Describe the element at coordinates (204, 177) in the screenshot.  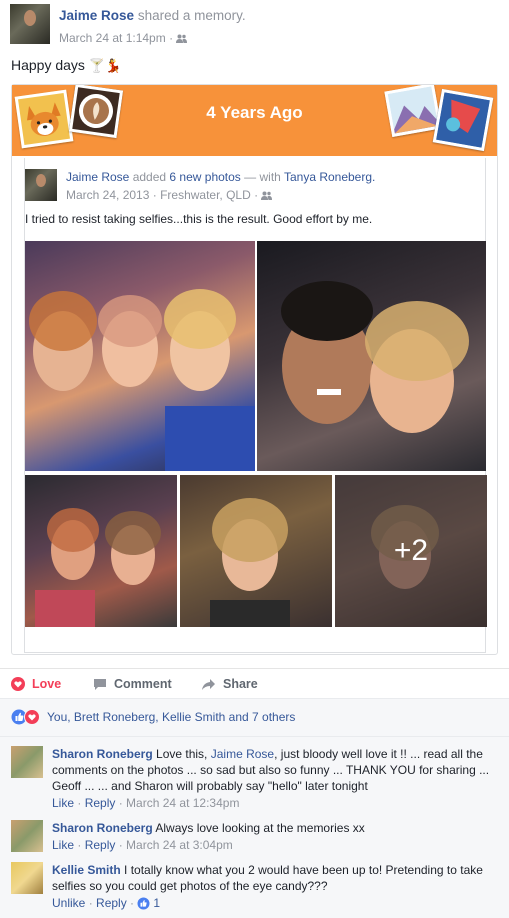
I see `new-photos-link: 6 new photos` at that location.